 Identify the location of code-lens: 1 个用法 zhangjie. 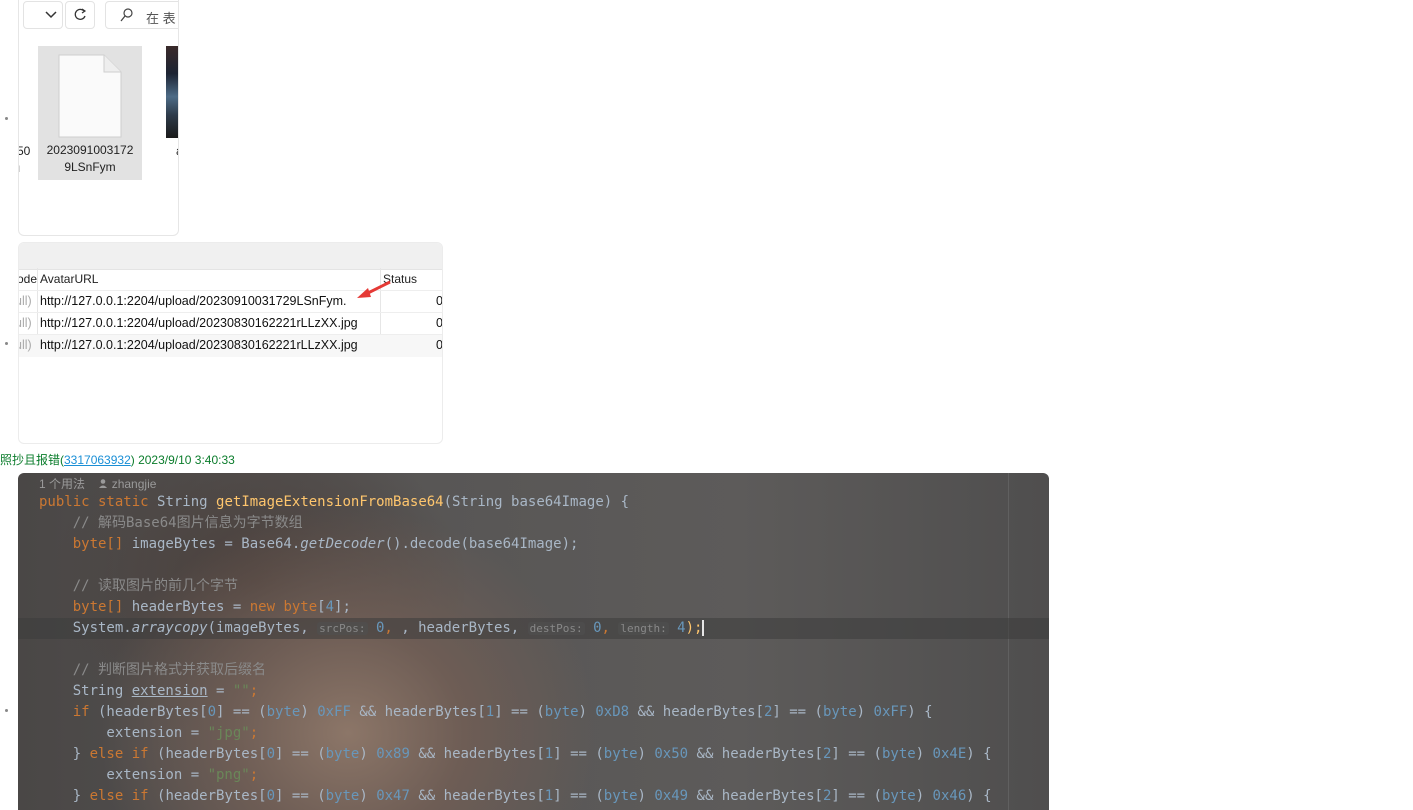
(97, 483).